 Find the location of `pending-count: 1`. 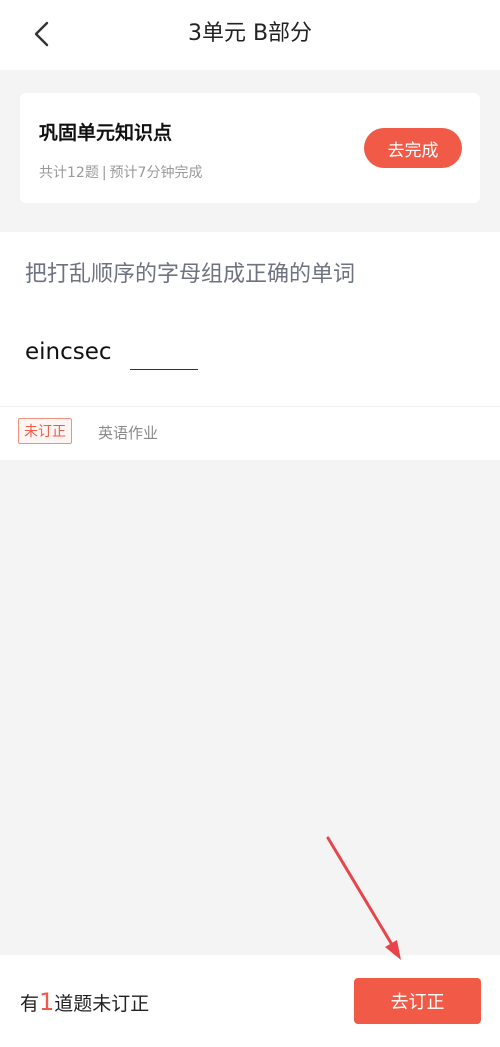

pending-count: 1 is located at coordinates (47, 1002).